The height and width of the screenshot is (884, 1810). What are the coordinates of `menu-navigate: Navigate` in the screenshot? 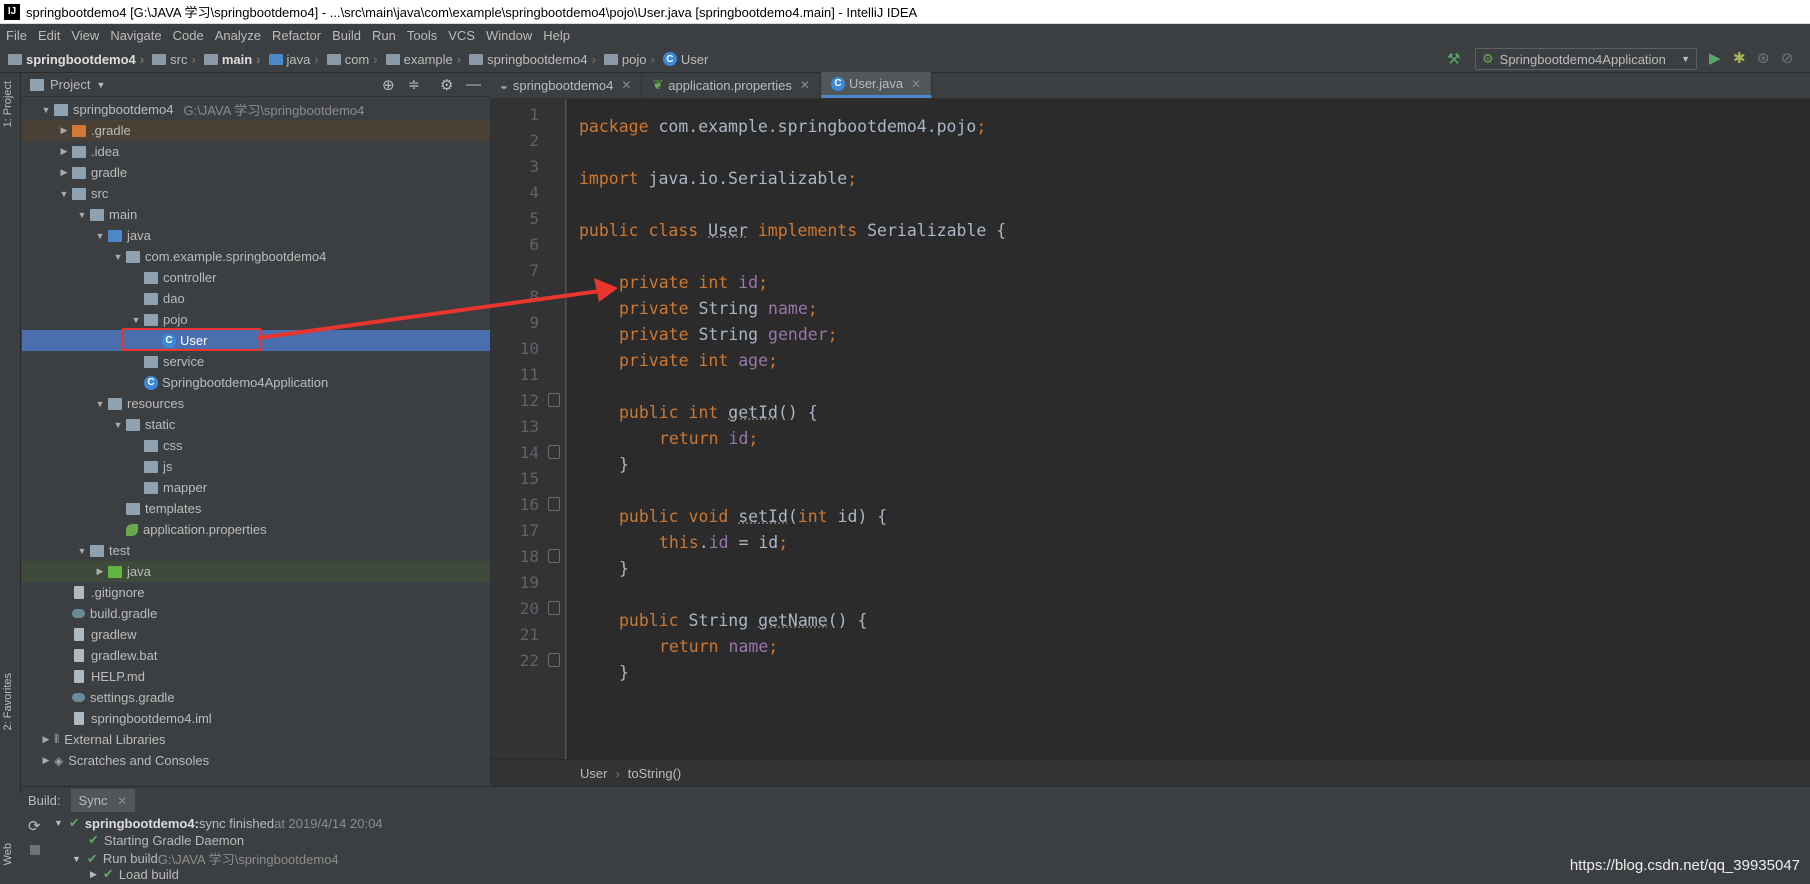 It's located at (135, 35).